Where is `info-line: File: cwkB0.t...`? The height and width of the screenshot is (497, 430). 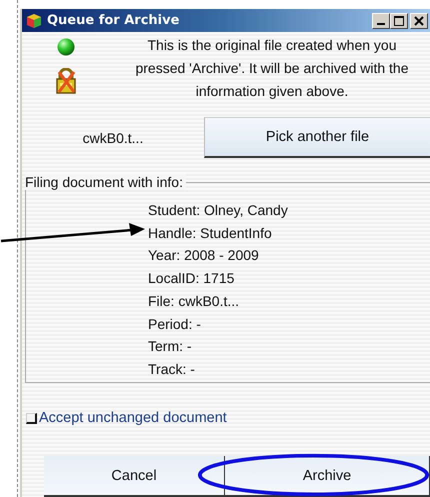
info-line: File: cwkB0.t... is located at coordinates (194, 301).